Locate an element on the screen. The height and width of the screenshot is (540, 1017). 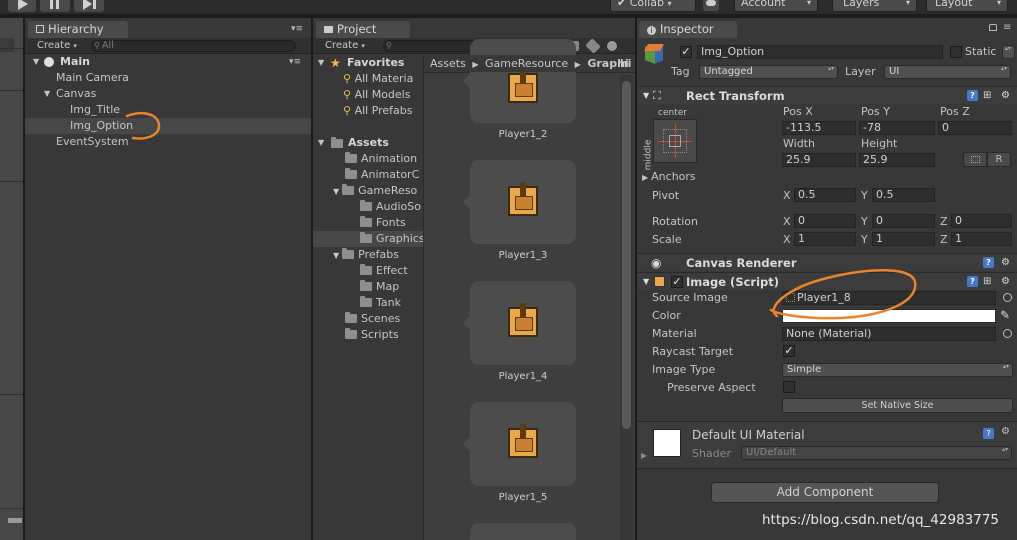
scene-row: ▼ Main ▾≡ is located at coordinates (168, 62).